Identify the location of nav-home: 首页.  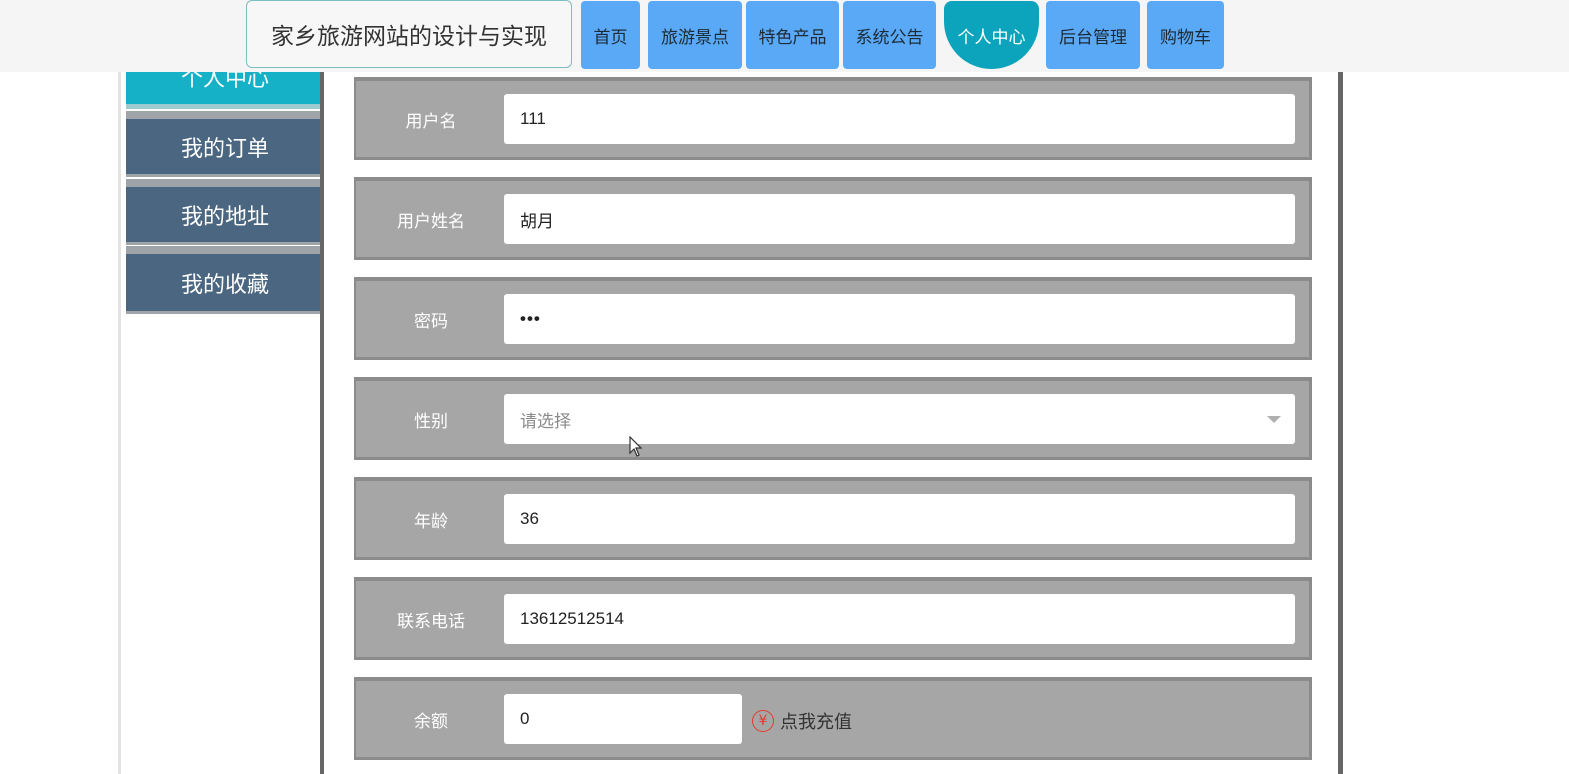
(610, 35).